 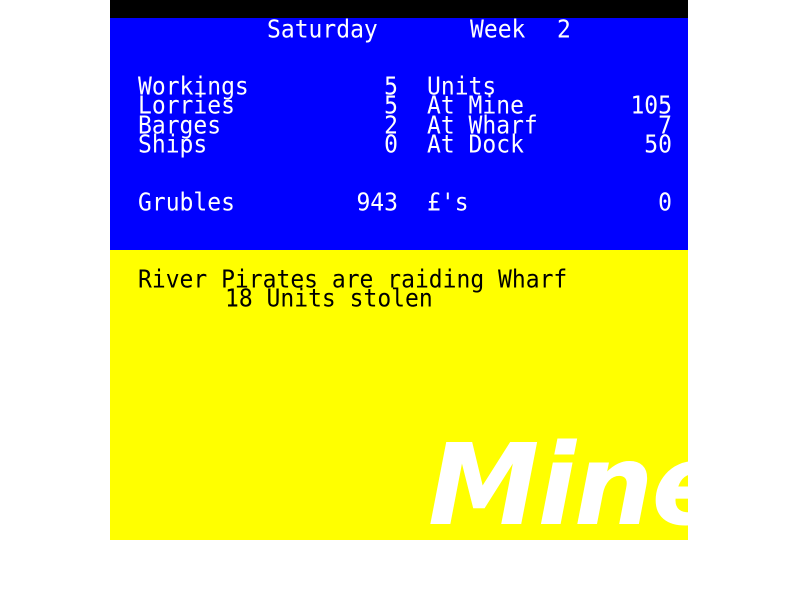 What do you see at coordinates (558, 480) in the screenshot?
I see `mine-logo: Mine` at bounding box center [558, 480].